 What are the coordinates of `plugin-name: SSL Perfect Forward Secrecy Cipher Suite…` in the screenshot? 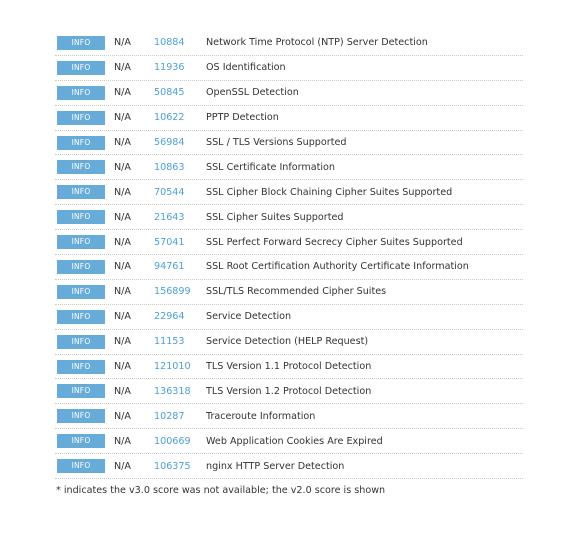 It's located at (334, 242).